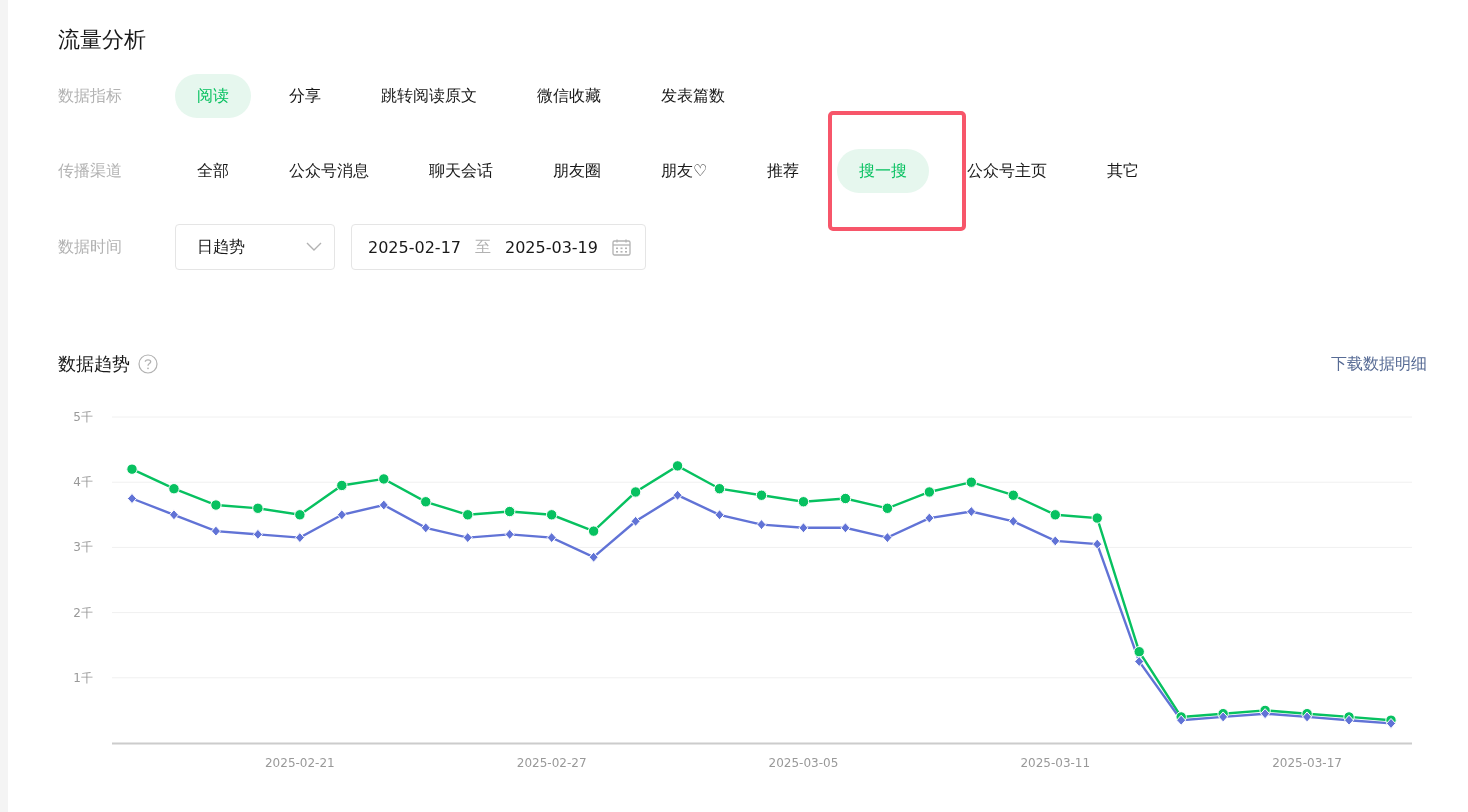  Describe the element at coordinates (148, 364) in the screenshot. I see `help-icon` at that location.